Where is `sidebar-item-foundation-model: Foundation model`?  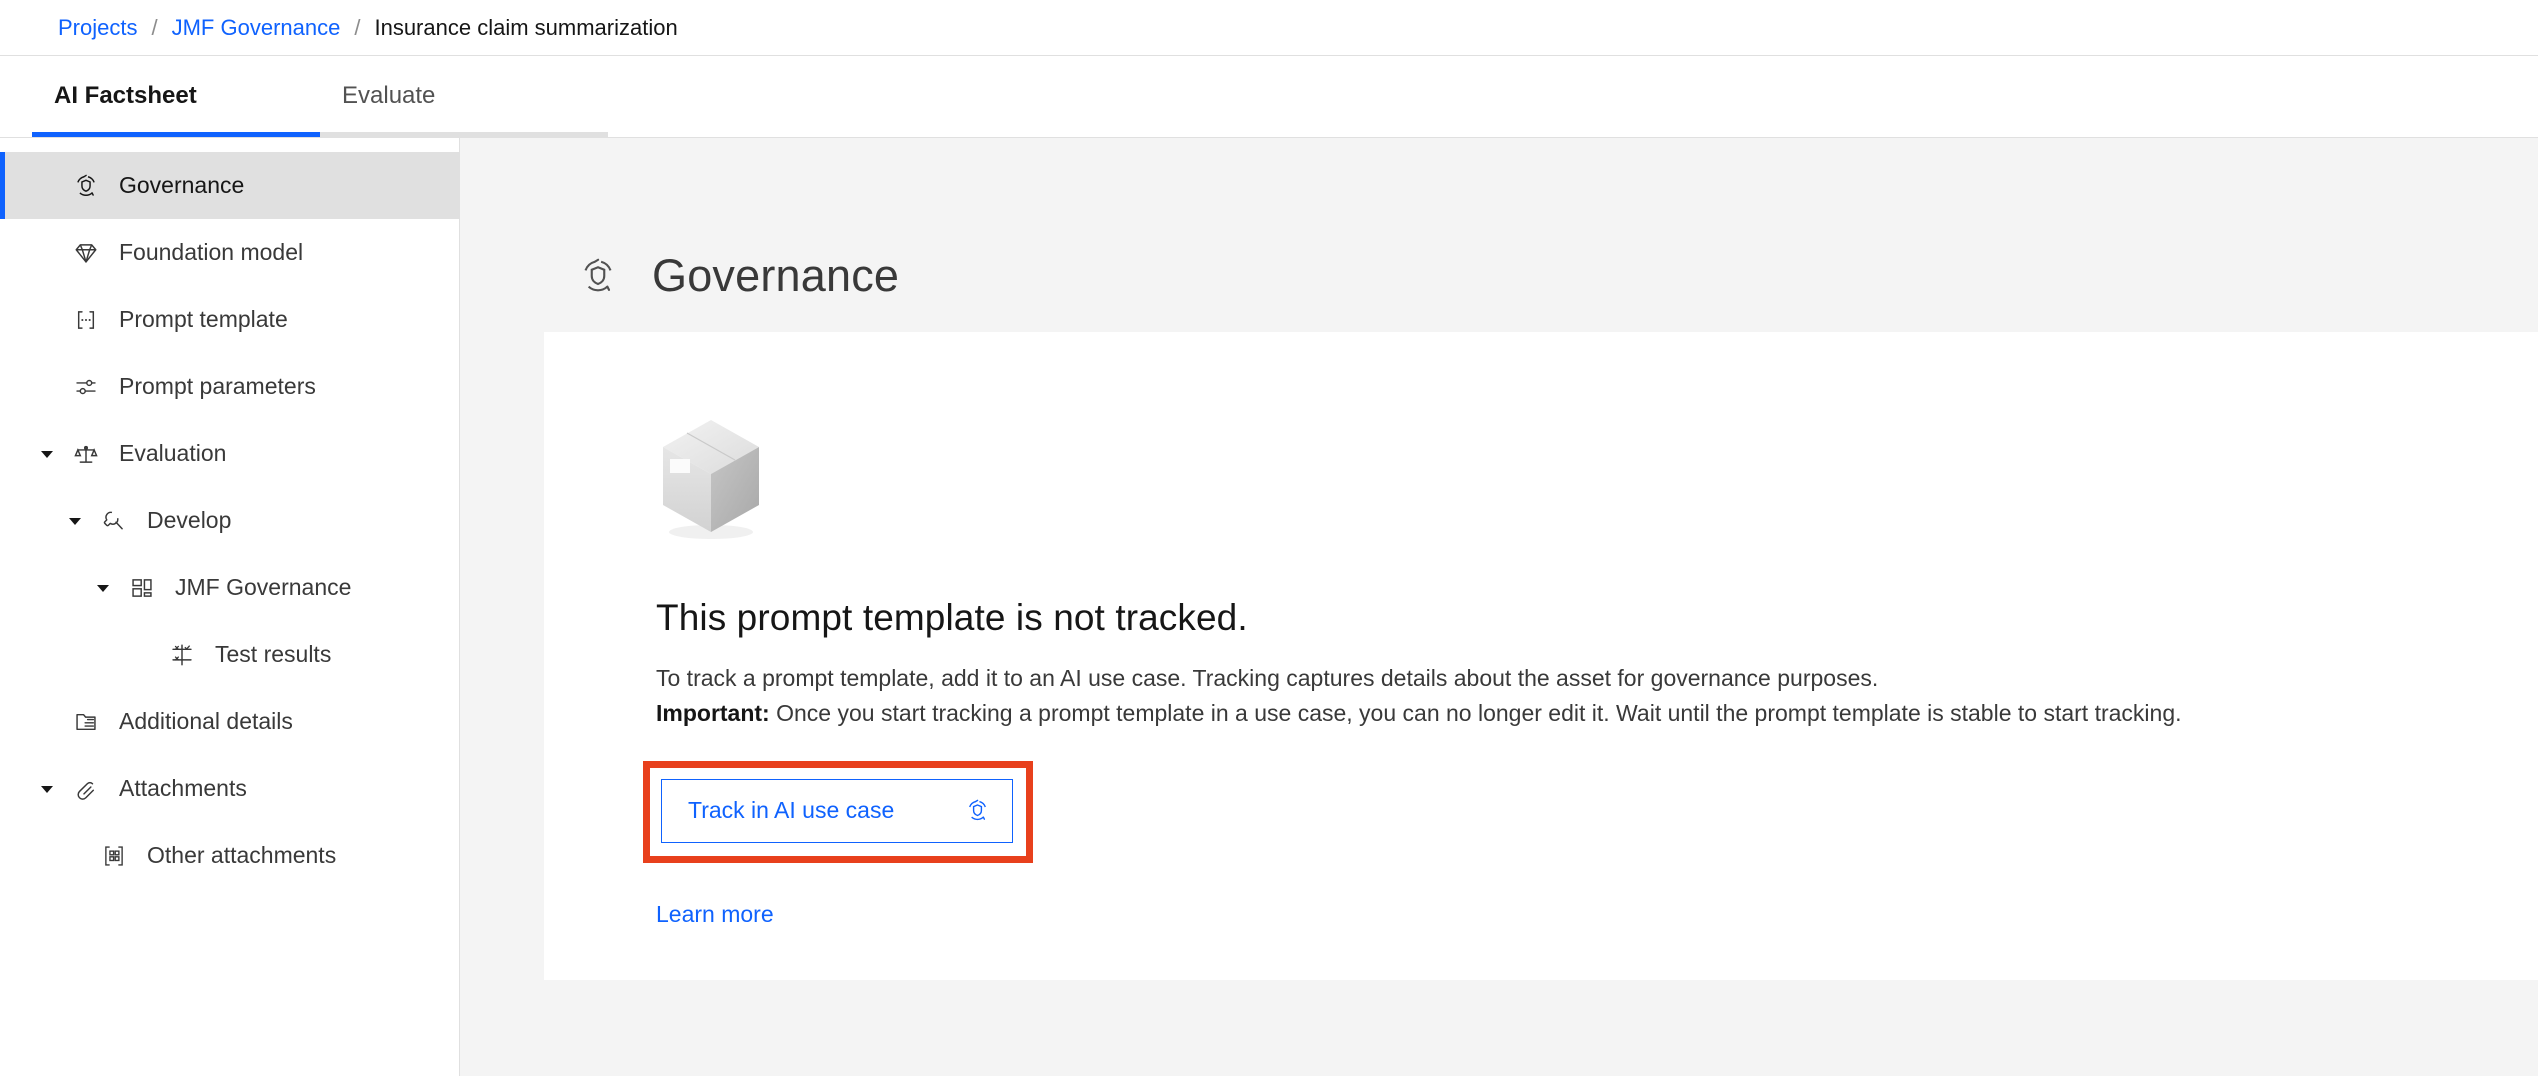 sidebar-item-foundation-model: Foundation model is located at coordinates (229, 252).